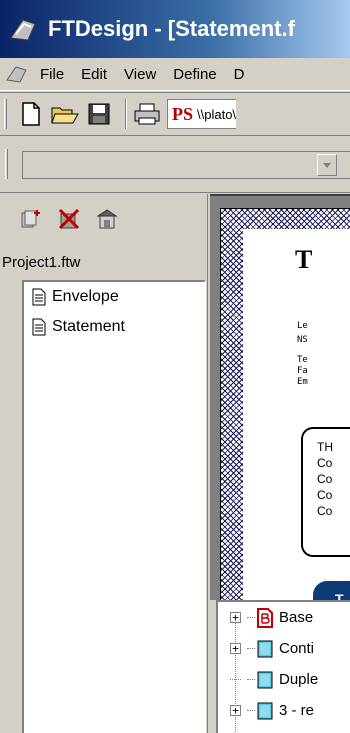 The height and width of the screenshot is (733, 350). I want to click on add-form-button, so click(31, 219).